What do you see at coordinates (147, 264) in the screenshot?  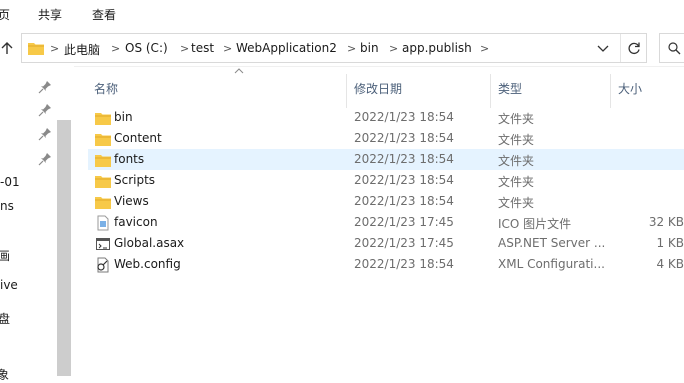 I see `file-name: Web.config` at bounding box center [147, 264].